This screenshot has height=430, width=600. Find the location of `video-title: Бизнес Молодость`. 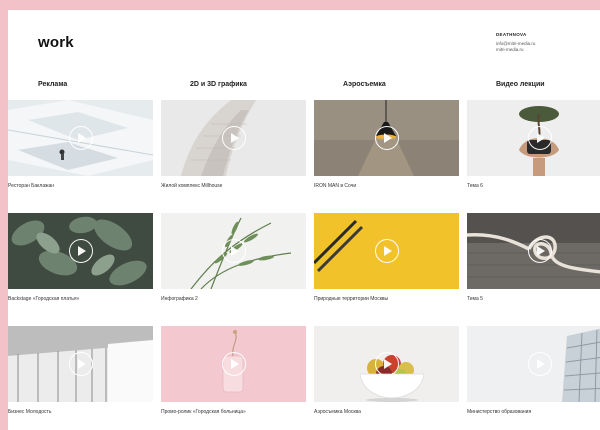

video-title: Бизнес Молодость is located at coordinates (29, 412).